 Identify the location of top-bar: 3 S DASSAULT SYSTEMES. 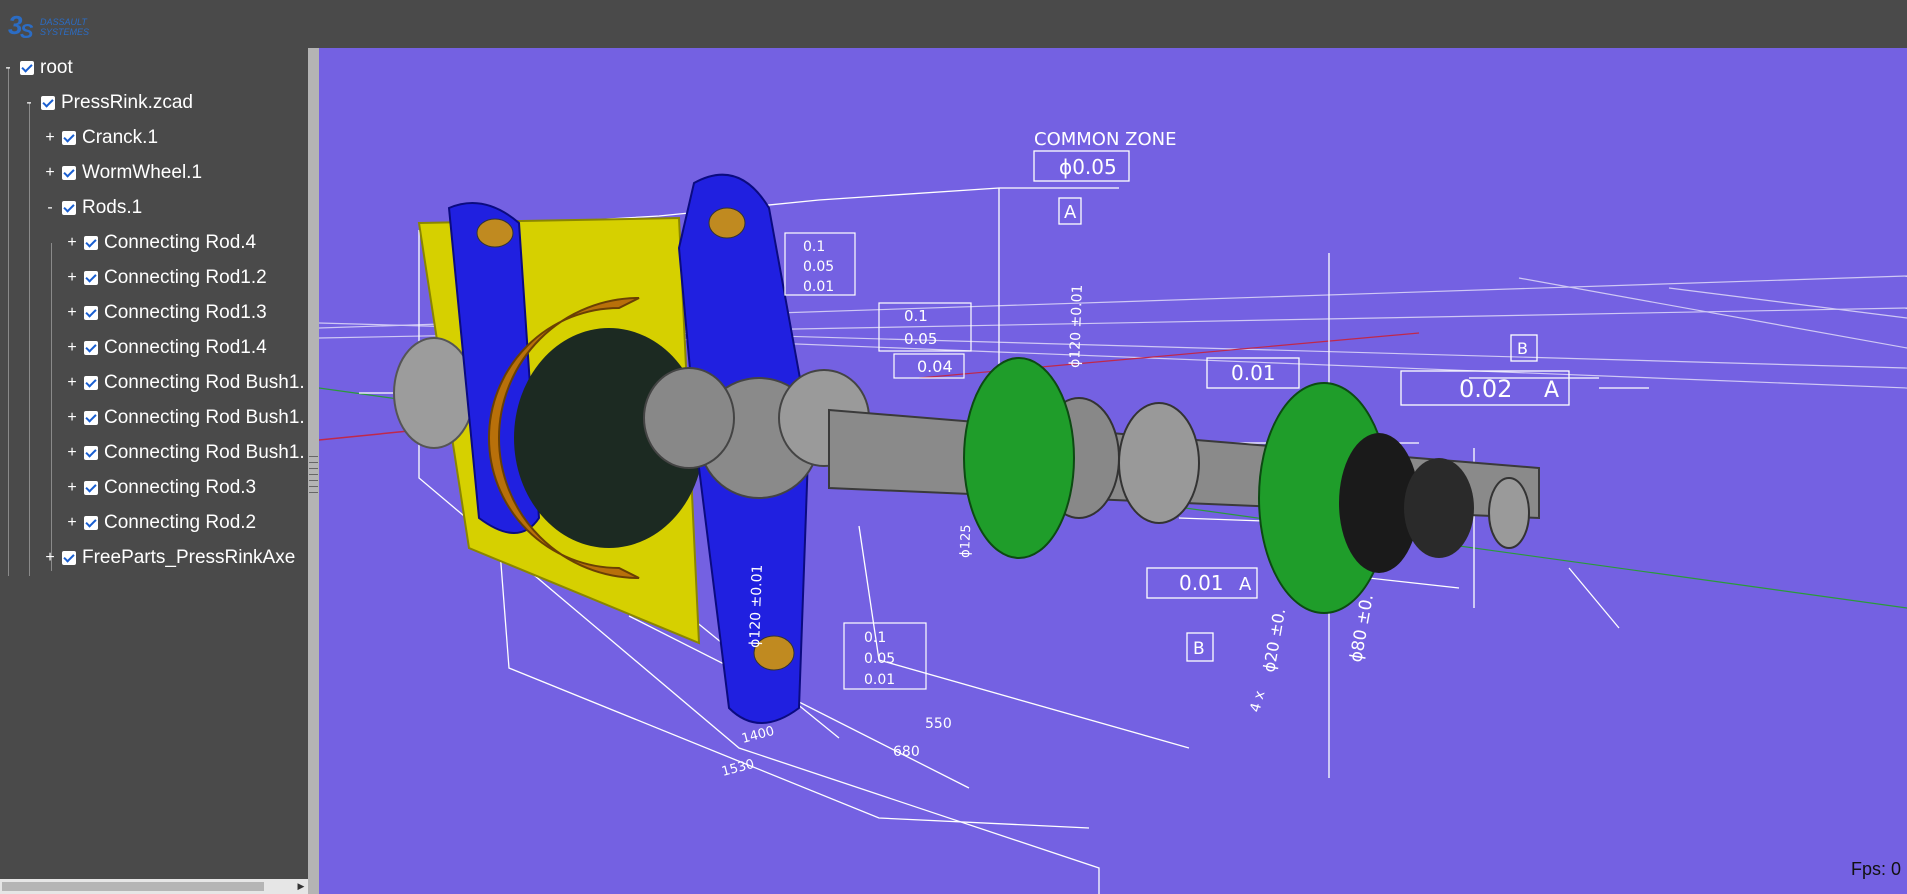
(953, 24).